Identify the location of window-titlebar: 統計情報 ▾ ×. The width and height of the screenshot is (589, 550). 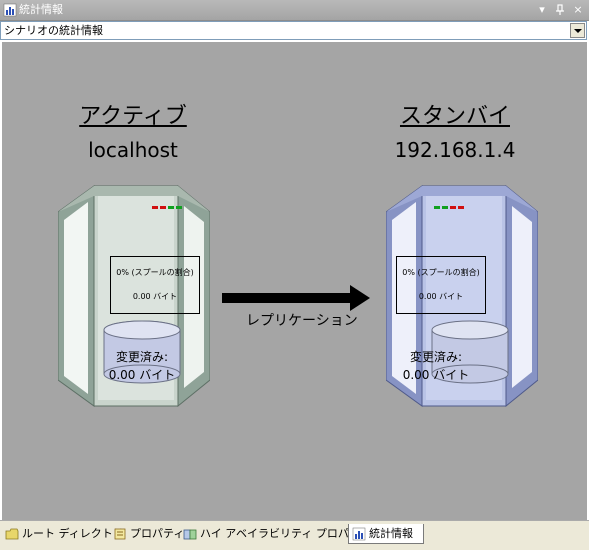
(294, 10).